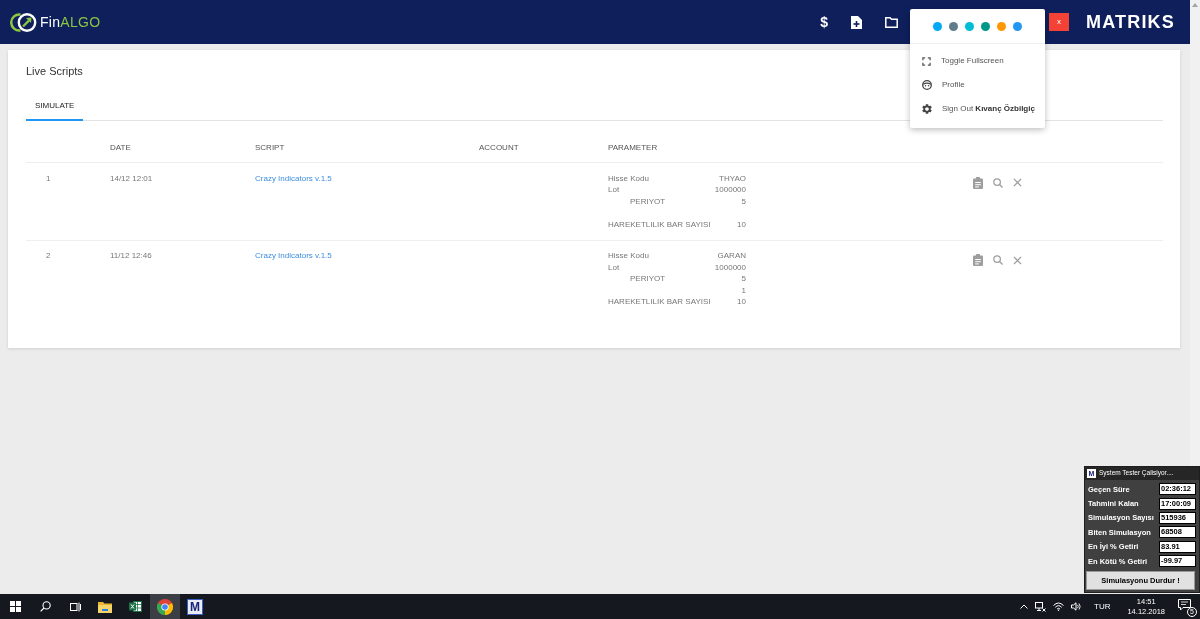  Describe the element at coordinates (48, 255) in the screenshot. I see `row-number: 2` at that location.